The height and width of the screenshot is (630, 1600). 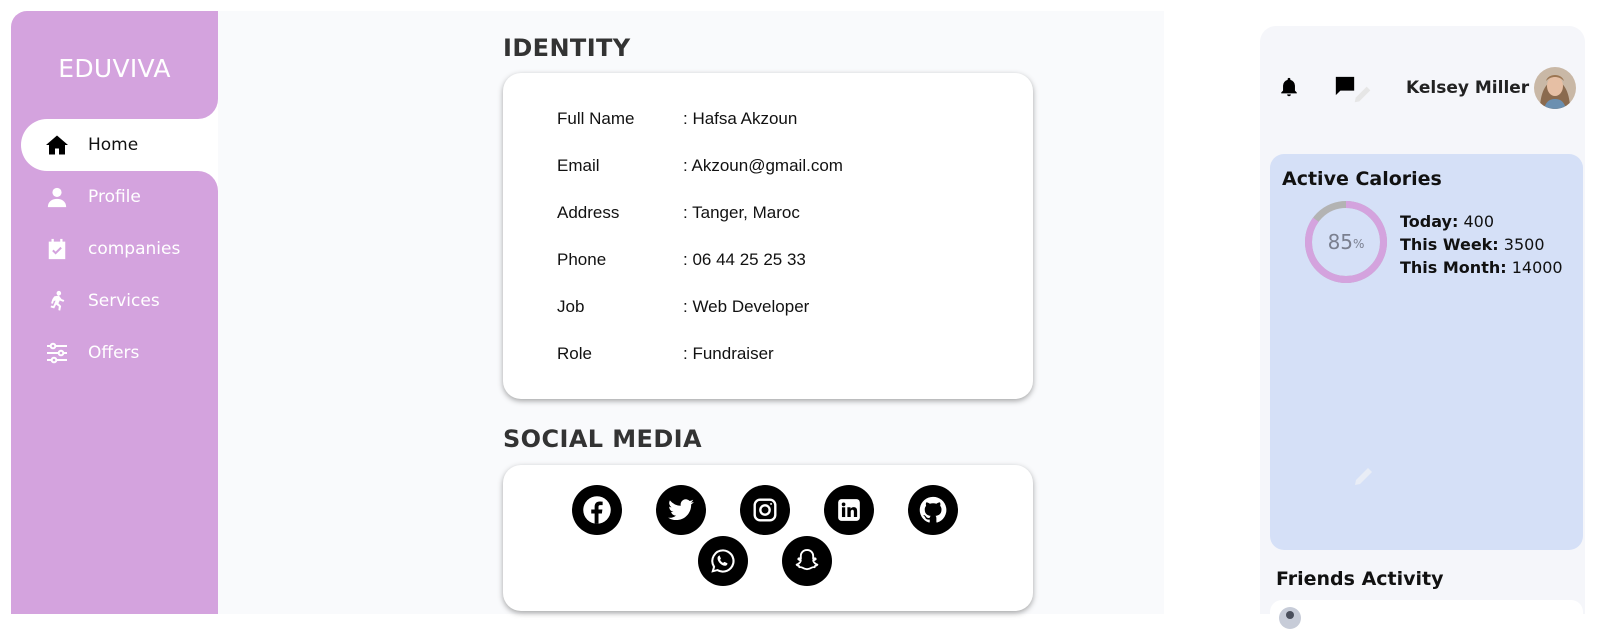 What do you see at coordinates (1360, 579) in the screenshot?
I see `friends-activity-title: Friends Activity` at bounding box center [1360, 579].